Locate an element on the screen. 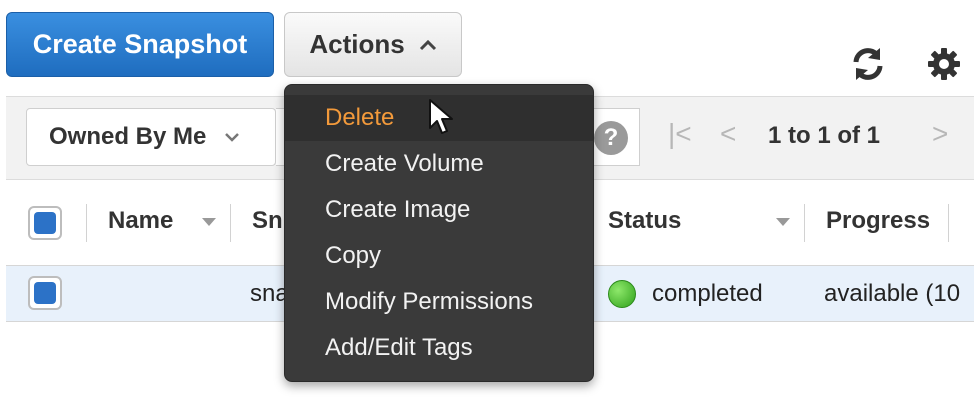 This screenshot has width=974, height=398. status-ok-icon is located at coordinates (622, 294).